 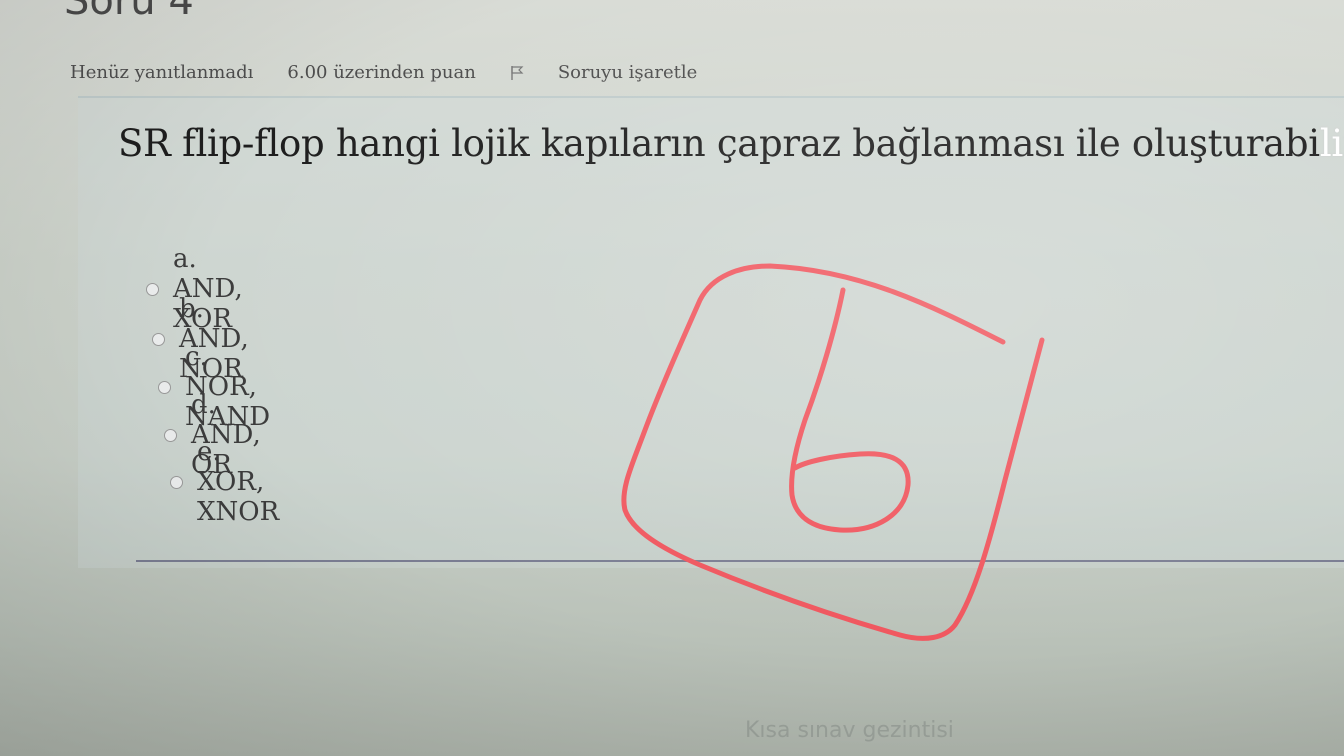 What do you see at coordinates (517, 73) in the screenshot?
I see `flag-icon` at bounding box center [517, 73].